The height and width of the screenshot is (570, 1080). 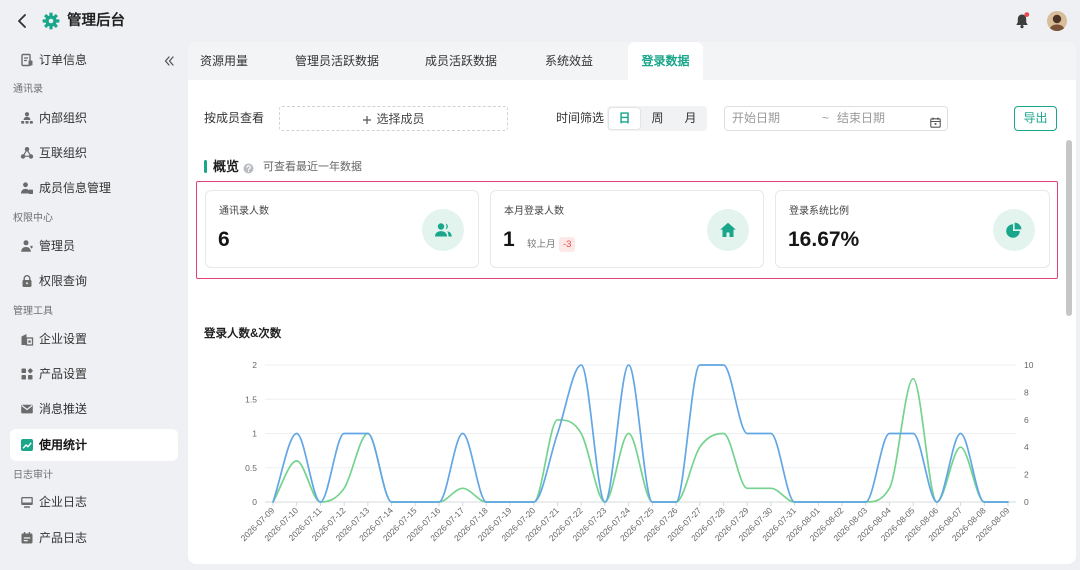 I want to click on sidebar-item-label: 互联组织, so click(x=63, y=153).